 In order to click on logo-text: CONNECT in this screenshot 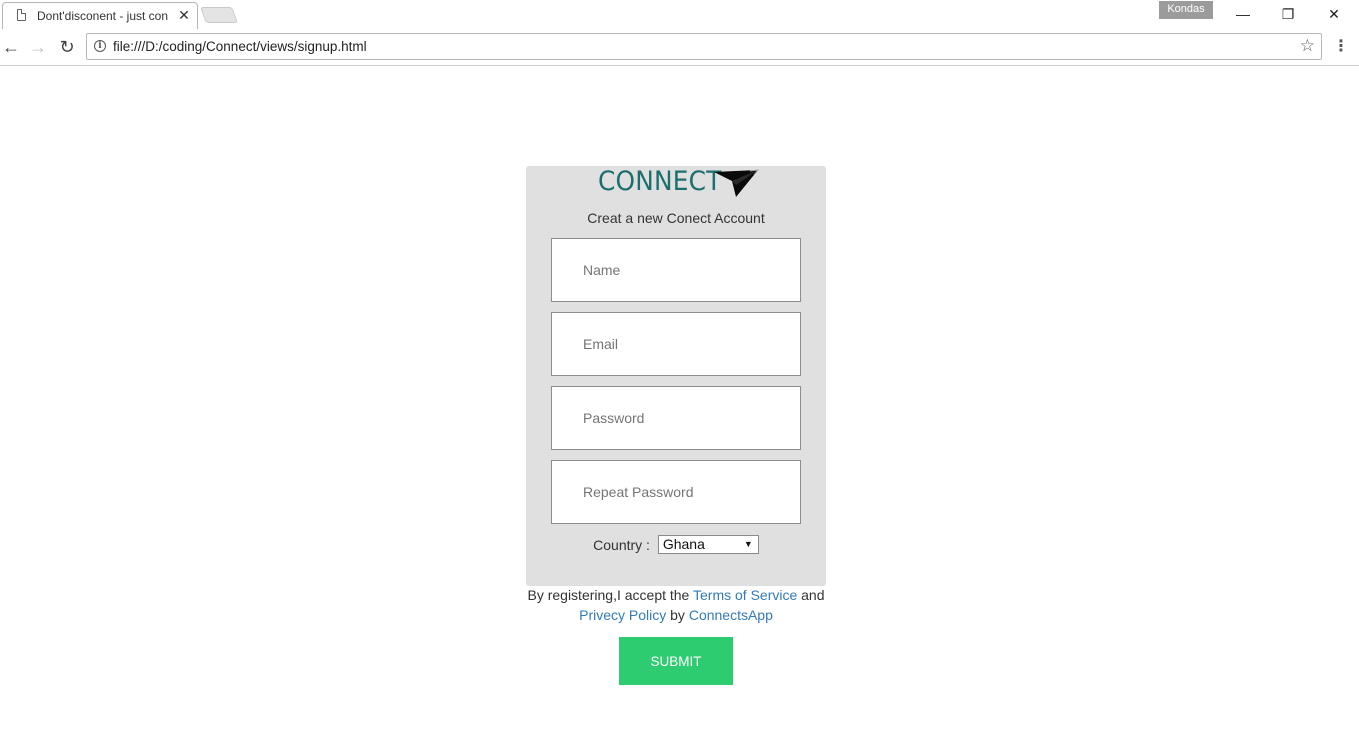, I will do `click(660, 181)`.